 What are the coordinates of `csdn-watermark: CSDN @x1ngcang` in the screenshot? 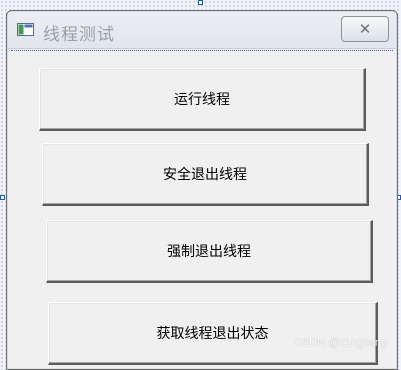 It's located at (340, 343).